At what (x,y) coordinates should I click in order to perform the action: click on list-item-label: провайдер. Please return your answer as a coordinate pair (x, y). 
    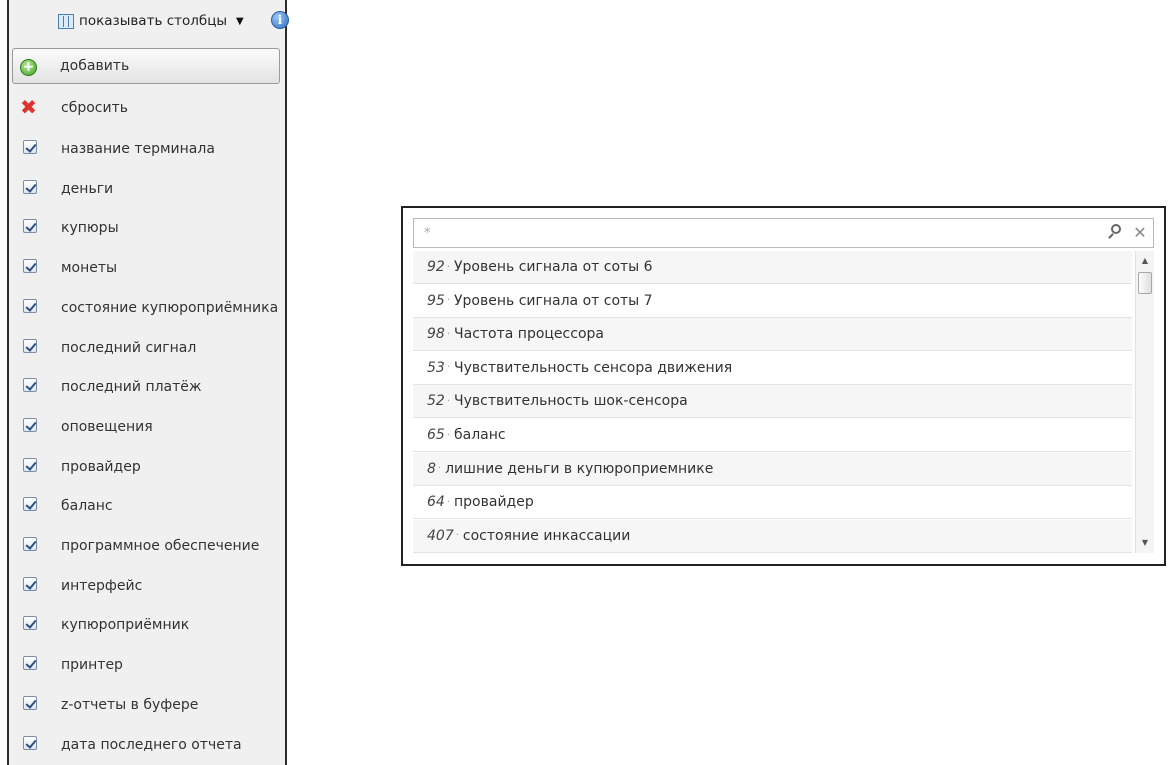
    Looking at the image, I should click on (494, 502).